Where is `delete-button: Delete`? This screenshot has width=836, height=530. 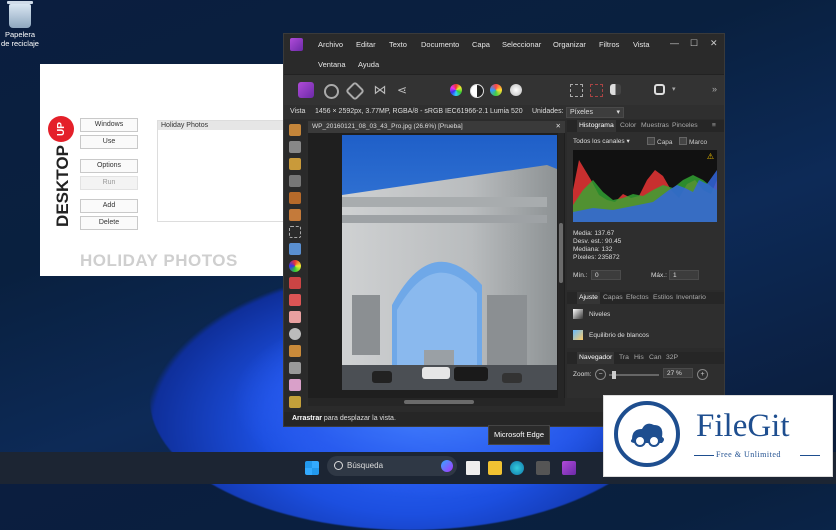
delete-button: Delete is located at coordinates (109, 223).